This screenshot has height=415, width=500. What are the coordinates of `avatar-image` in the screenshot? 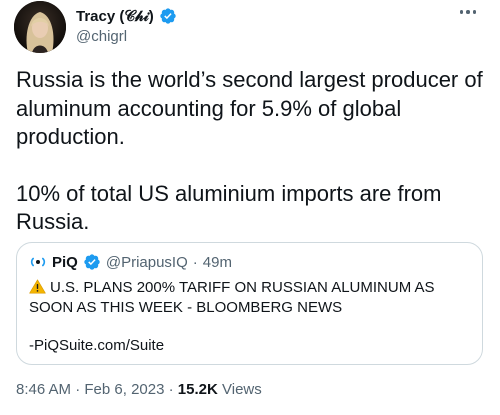 It's located at (40, 27).